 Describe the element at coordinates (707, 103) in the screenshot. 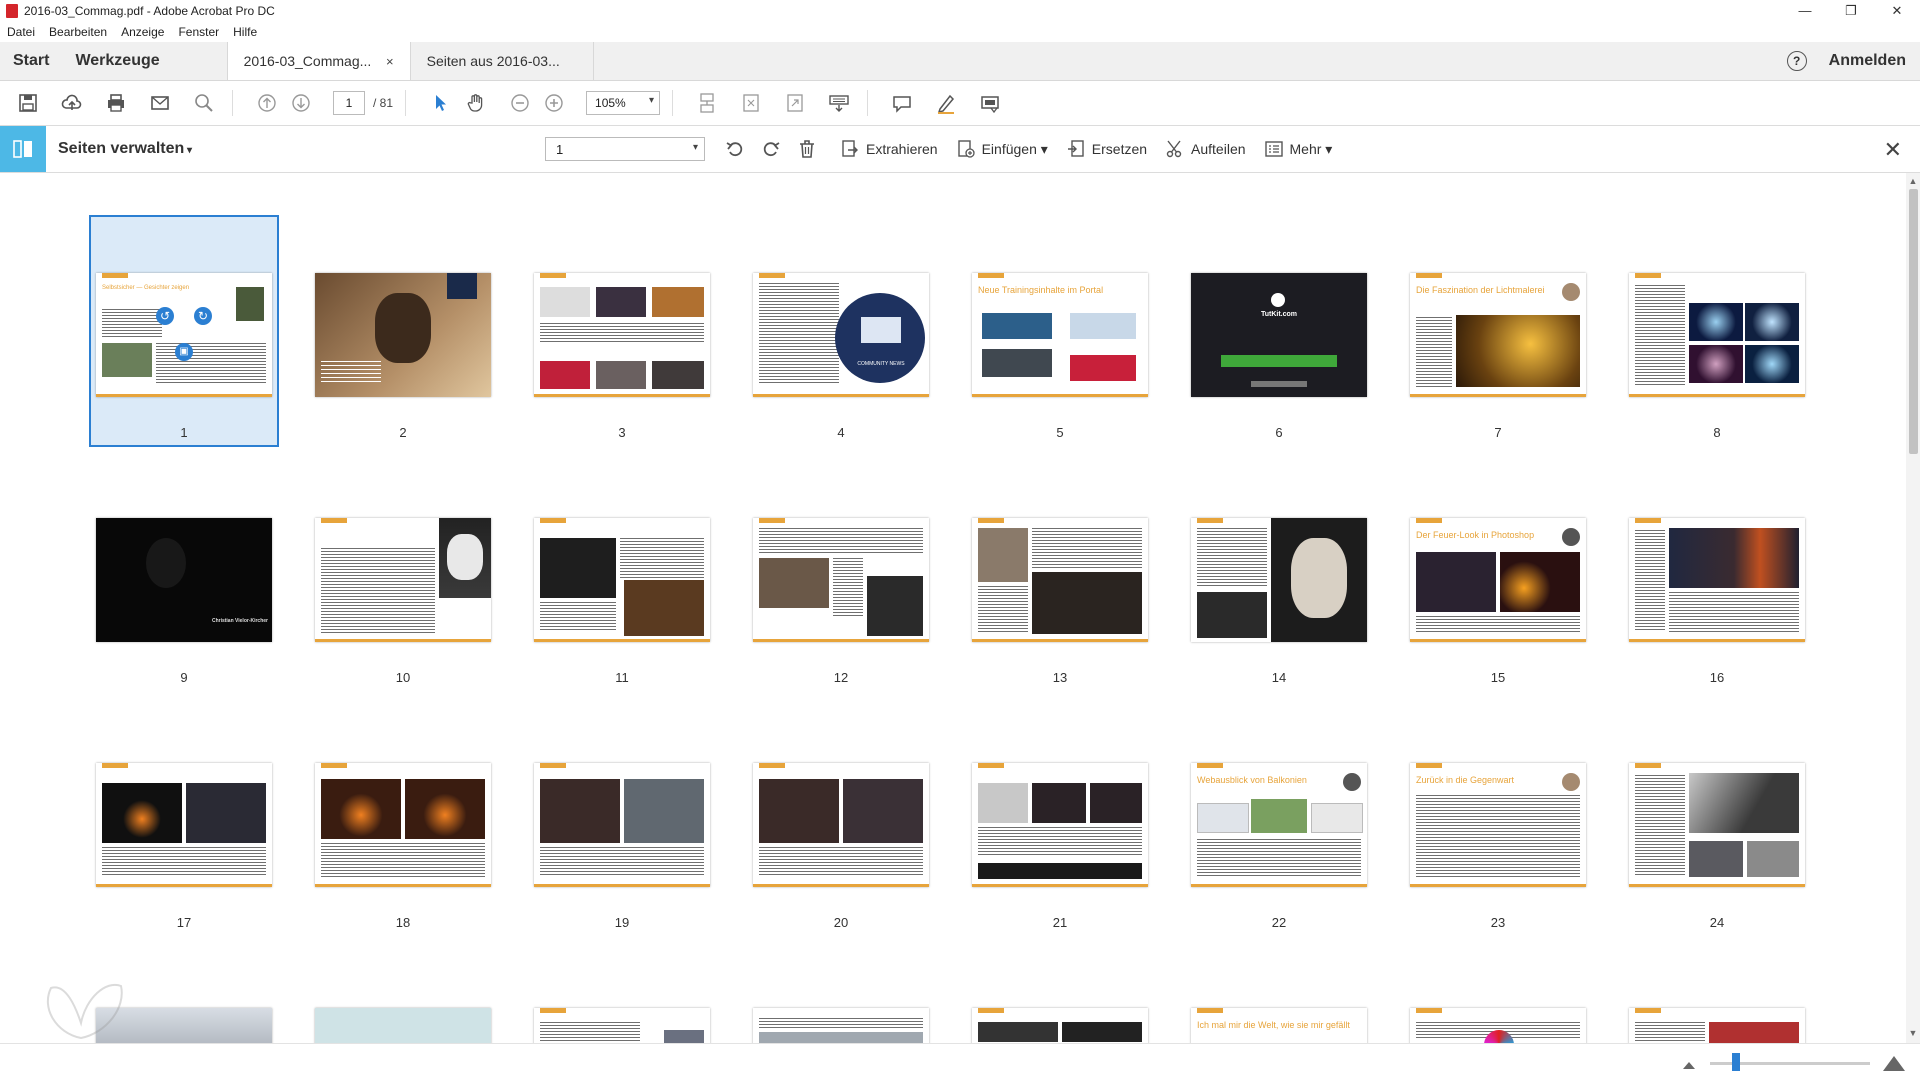

I see `scroll-mode-icon` at that location.